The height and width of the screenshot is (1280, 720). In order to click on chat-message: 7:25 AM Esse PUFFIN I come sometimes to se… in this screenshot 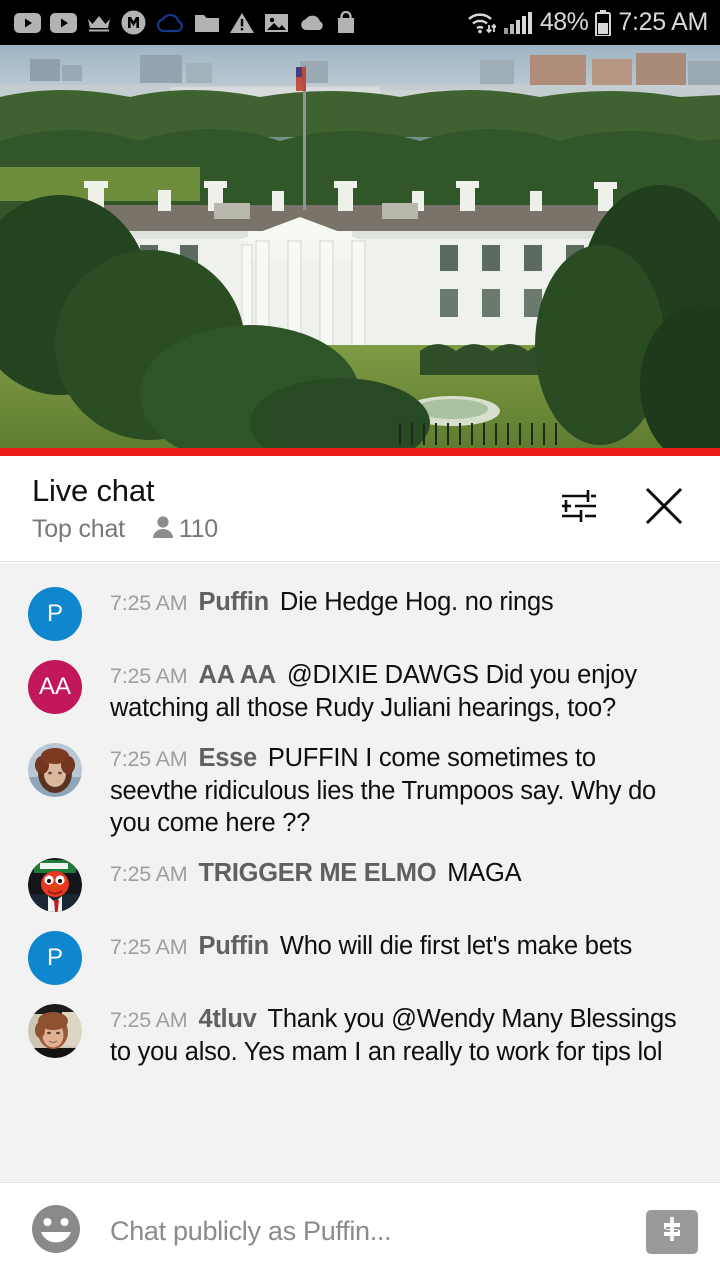, I will do `click(360, 790)`.